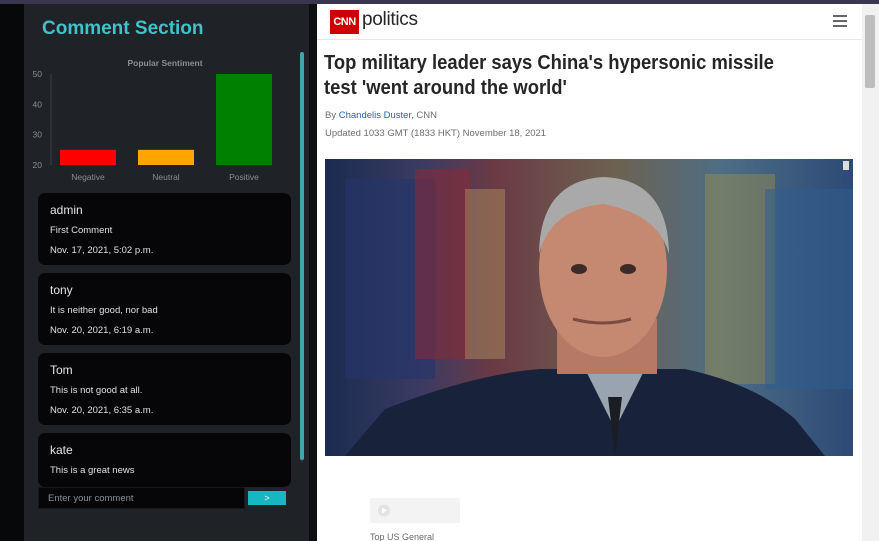 This screenshot has height=541, width=879. Describe the element at coordinates (104, 310) in the screenshot. I see `comment-text: It is neither good, nor bad` at that location.